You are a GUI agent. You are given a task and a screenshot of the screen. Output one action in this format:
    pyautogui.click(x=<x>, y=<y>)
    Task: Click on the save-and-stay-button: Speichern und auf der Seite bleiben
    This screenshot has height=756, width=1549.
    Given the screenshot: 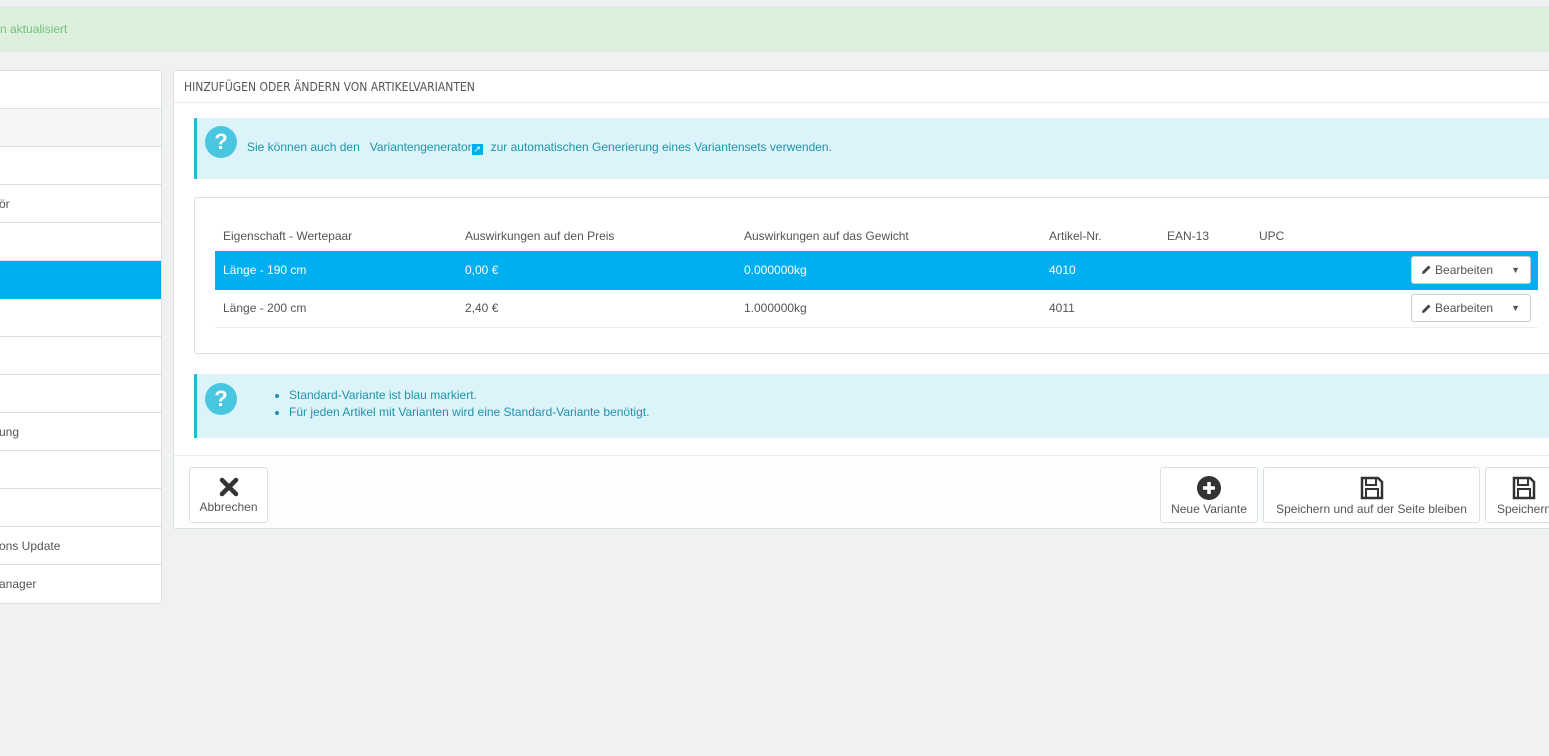 What is the action you would take?
    pyautogui.click(x=1371, y=495)
    